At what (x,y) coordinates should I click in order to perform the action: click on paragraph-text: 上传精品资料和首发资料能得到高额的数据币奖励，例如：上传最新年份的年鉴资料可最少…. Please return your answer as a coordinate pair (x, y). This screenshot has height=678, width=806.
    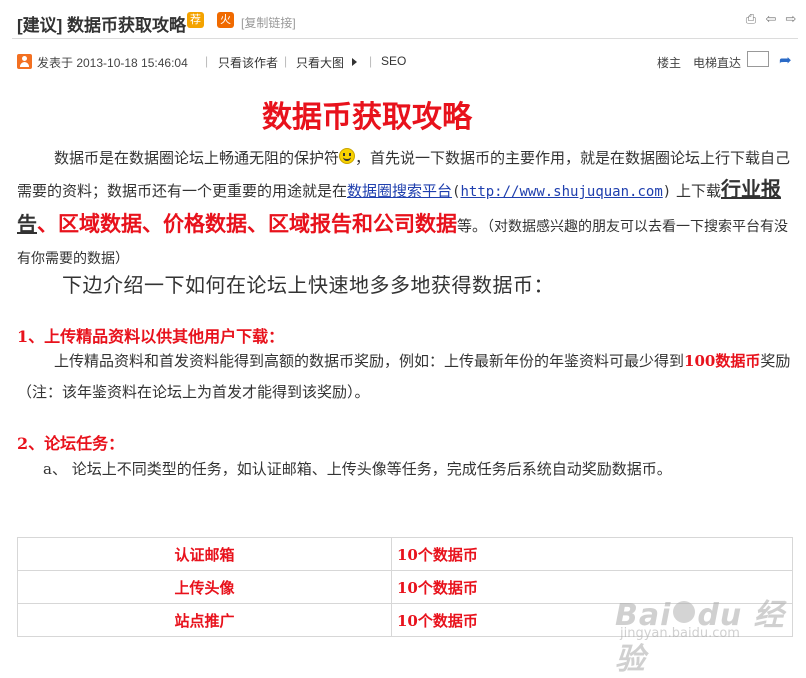
    Looking at the image, I should click on (369, 361).